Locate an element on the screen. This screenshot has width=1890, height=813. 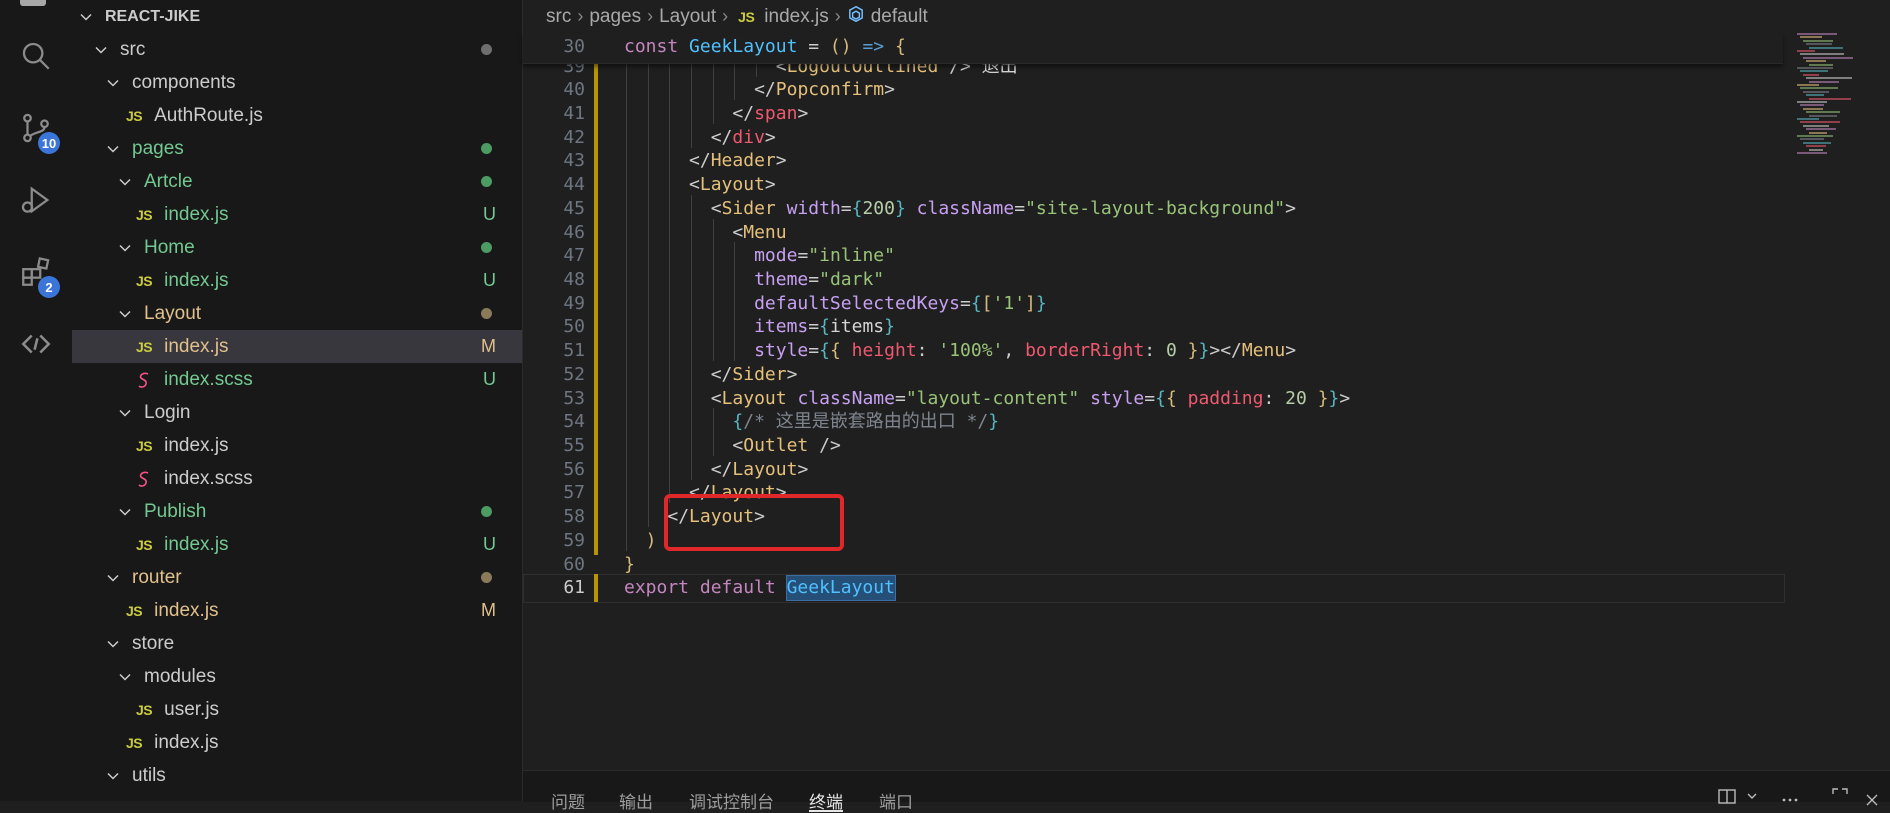
file-item: JS user.js is located at coordinates (297, 709).